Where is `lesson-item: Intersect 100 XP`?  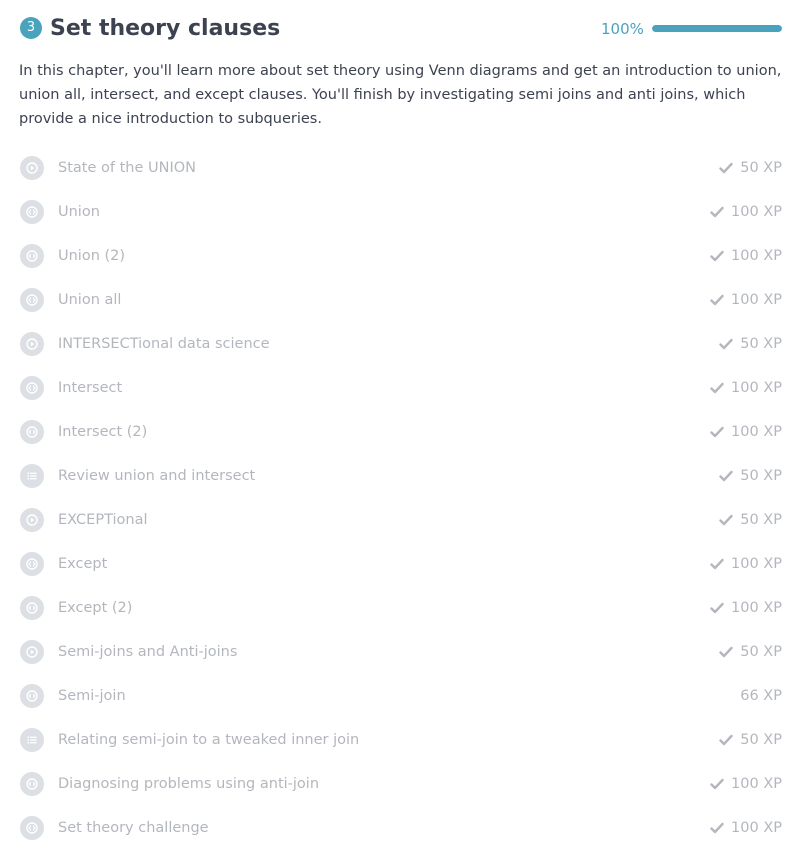
lesson-item: Intersect 100 XP is located at coordinates (400, 388).